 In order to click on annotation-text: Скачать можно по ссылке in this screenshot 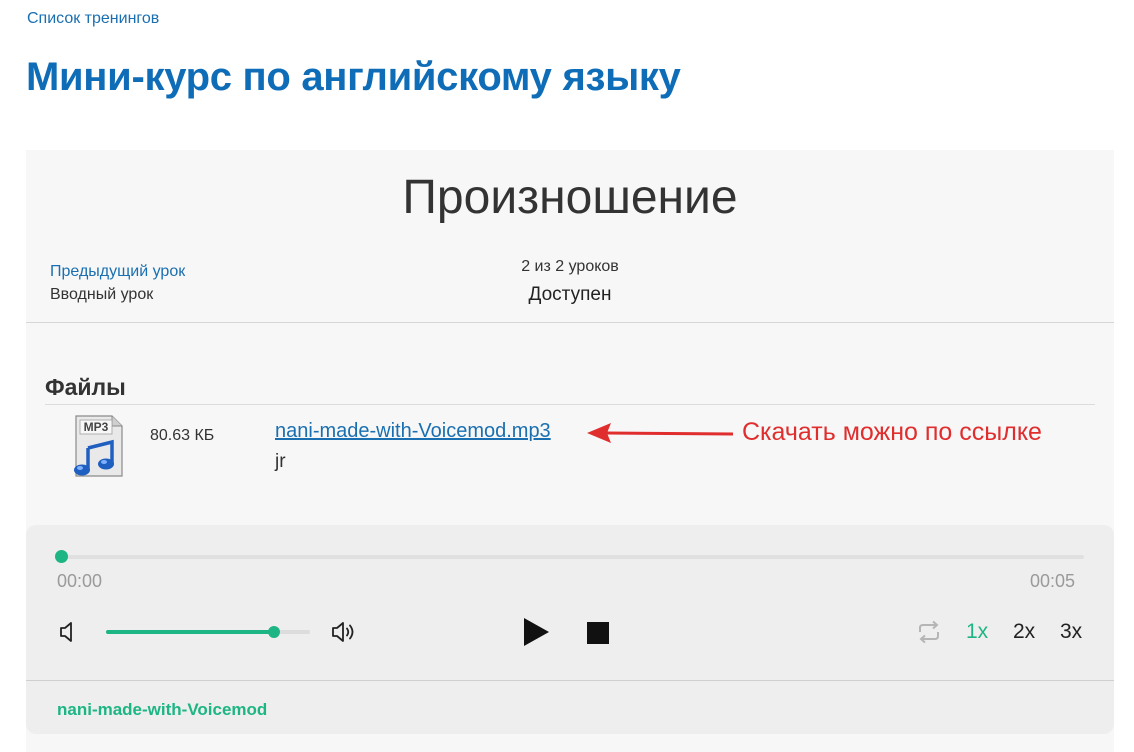, I will do `click(892, 432)`.